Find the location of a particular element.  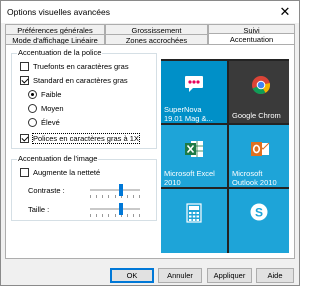

help-label: Aide is located at coordinates (275, 275).